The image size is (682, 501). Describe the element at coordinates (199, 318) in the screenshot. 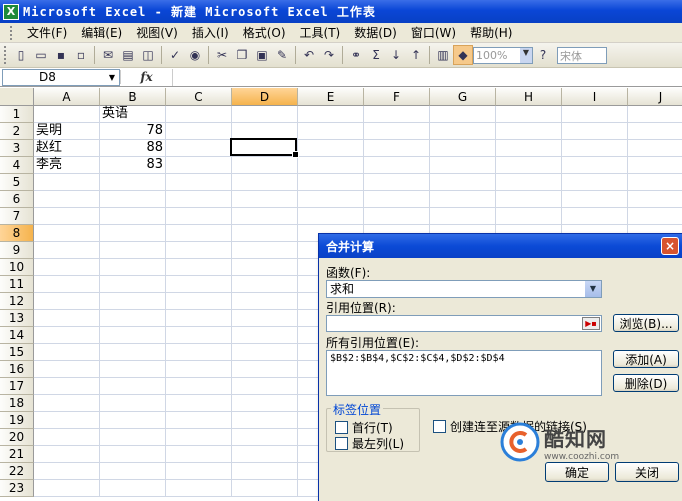

I see `cell-C13` at that location.